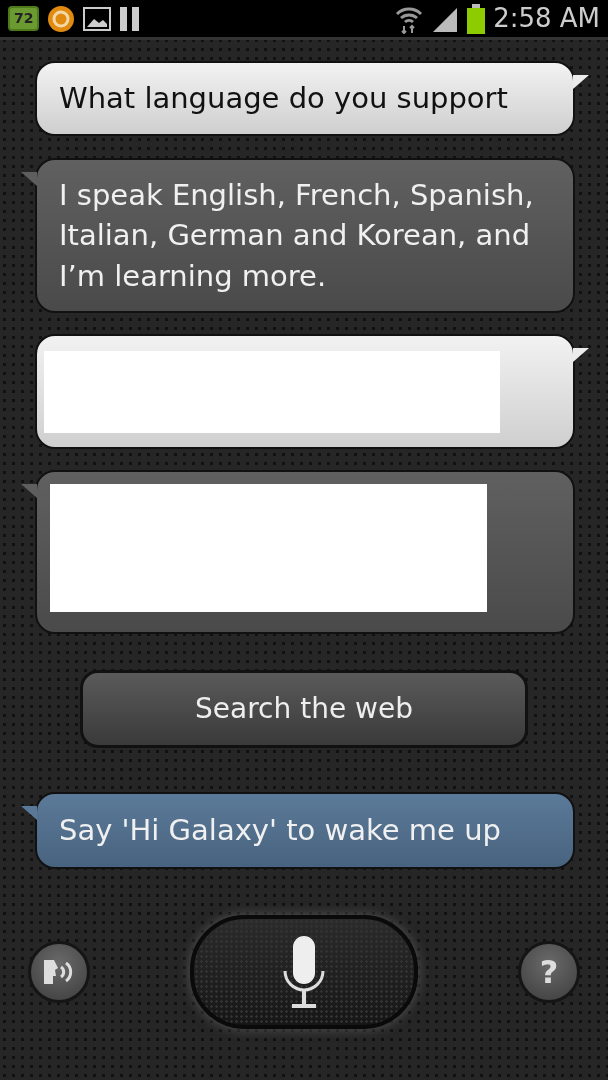 The height and width of the screenshot is (1080, 608). I want to click on bubble-tail, so click(581, 355).